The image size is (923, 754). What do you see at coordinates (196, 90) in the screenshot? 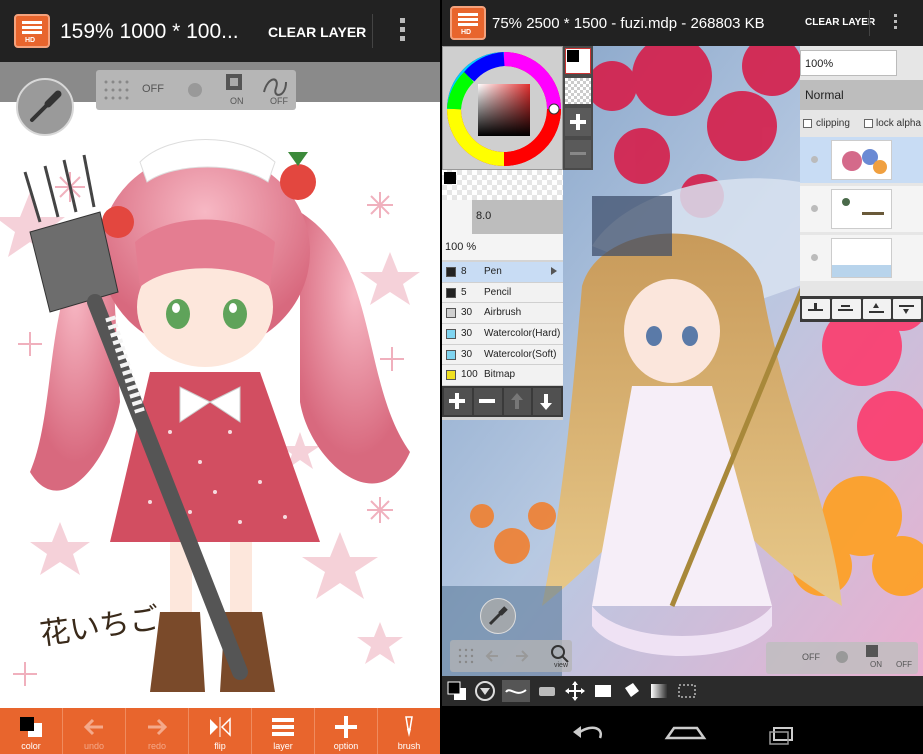
I see `circle-toggle` at bounding box center [196, 90].